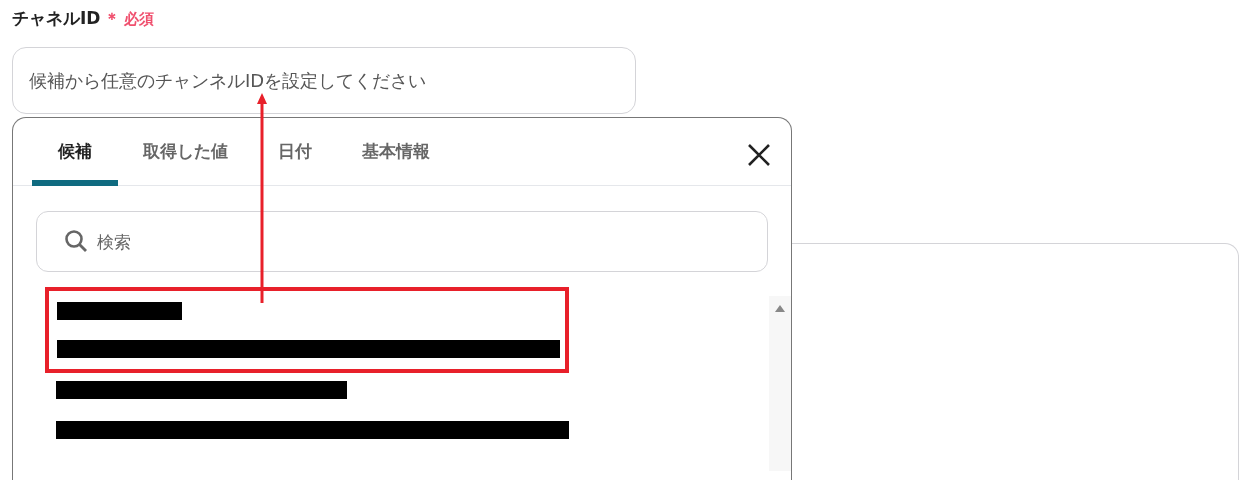  Describe the element at coordinates (295, 152) in the screenshot. I see `tab: 日付` at that location.